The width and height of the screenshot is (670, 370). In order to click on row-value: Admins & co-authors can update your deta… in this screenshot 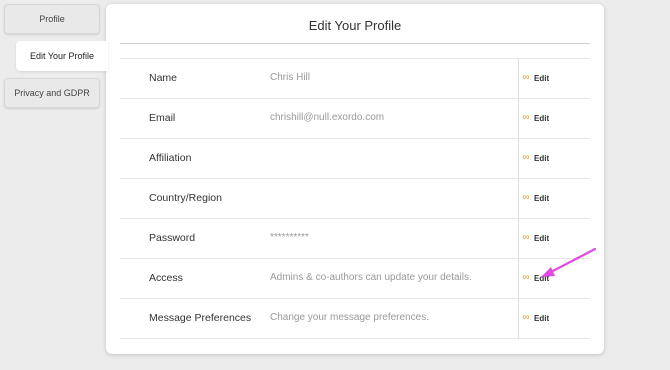, I will do `click(371, 277)`.